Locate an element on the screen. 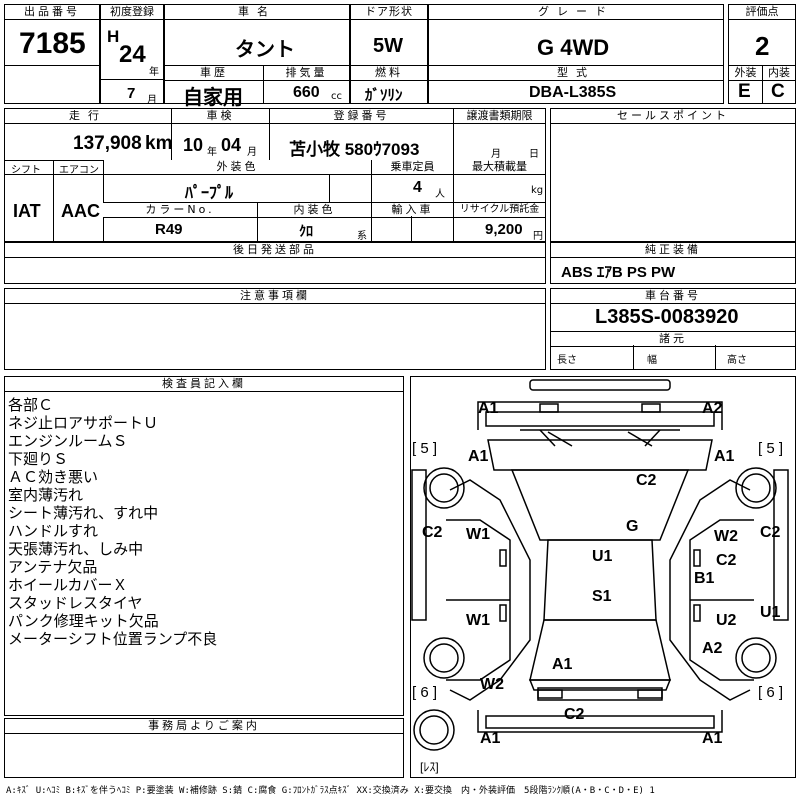  damage-mark: B1 is located at coordinates (704, 578).